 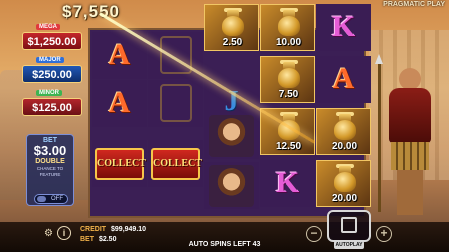 I want to click on toggle-label: OFF, so click(x=57, y=199).